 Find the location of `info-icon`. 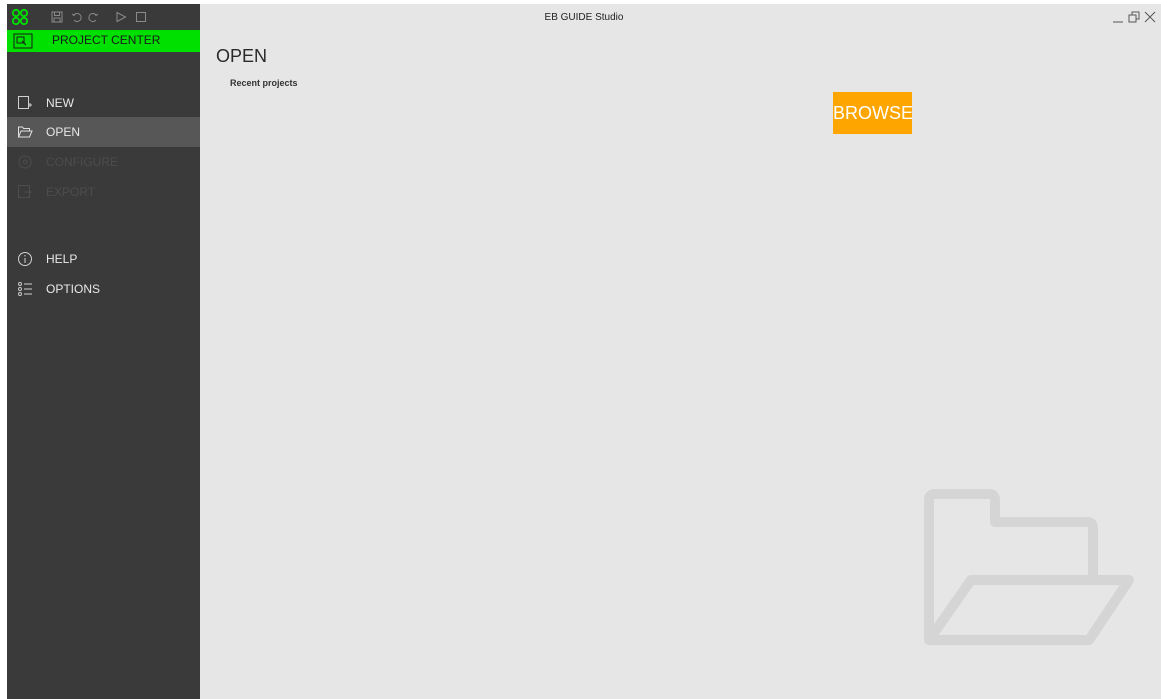

info-icon is located at coordinates (25, 259).